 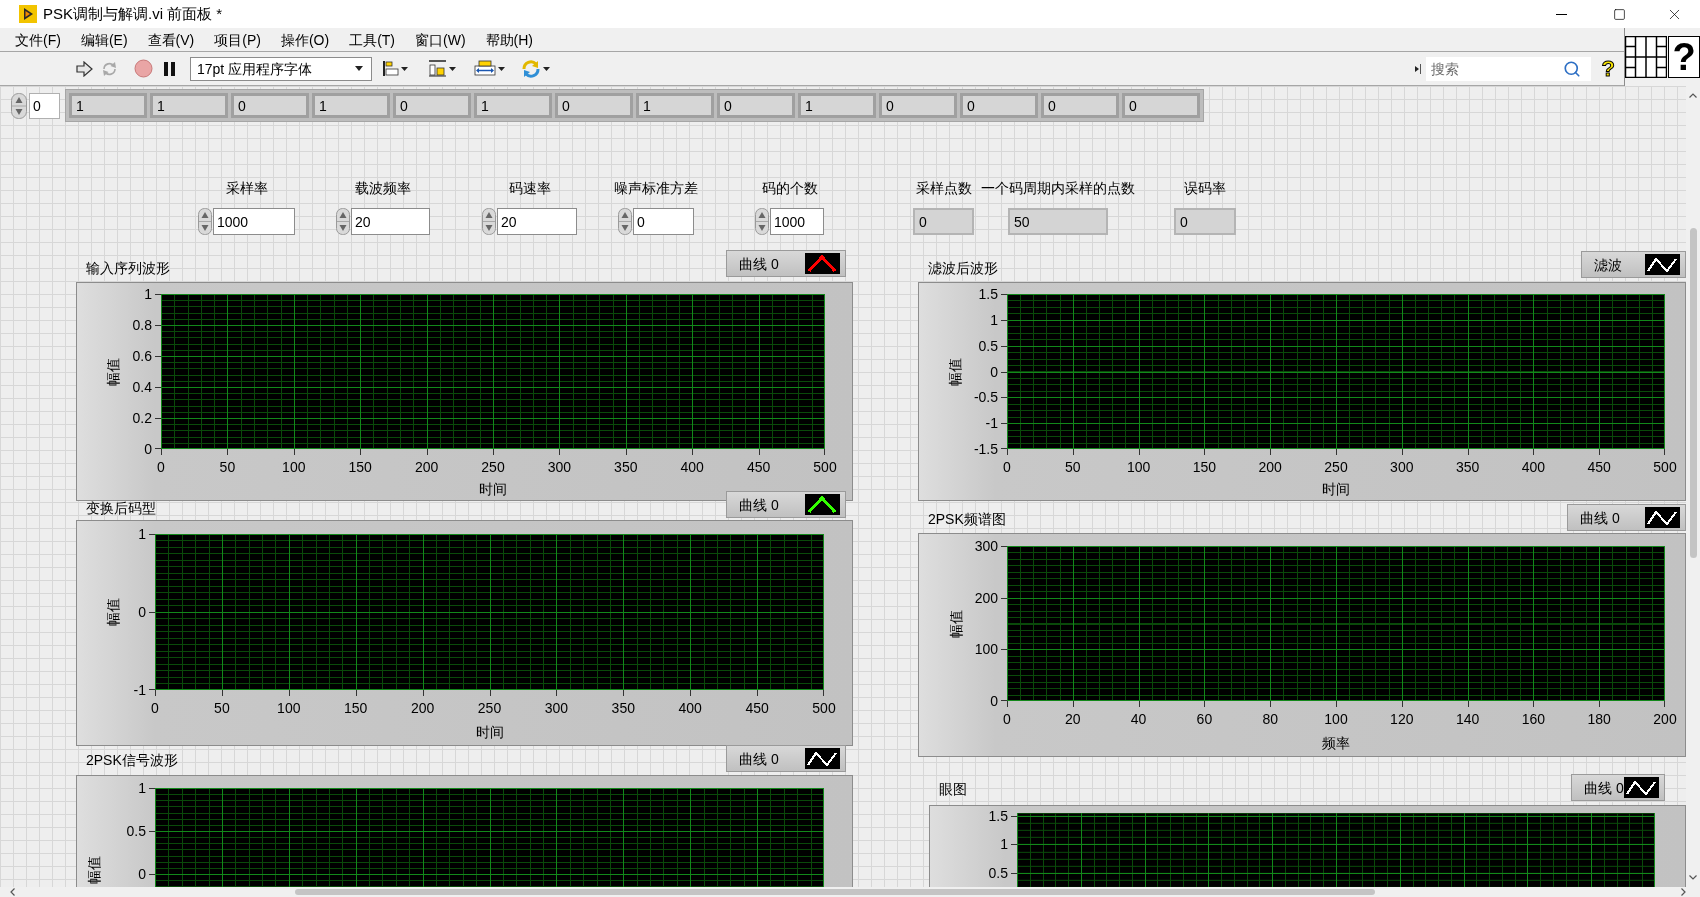 What do you see at coordinates (395, 68) in the screenshot?
I see `align-menu-button` at bounding box center [395, 68].